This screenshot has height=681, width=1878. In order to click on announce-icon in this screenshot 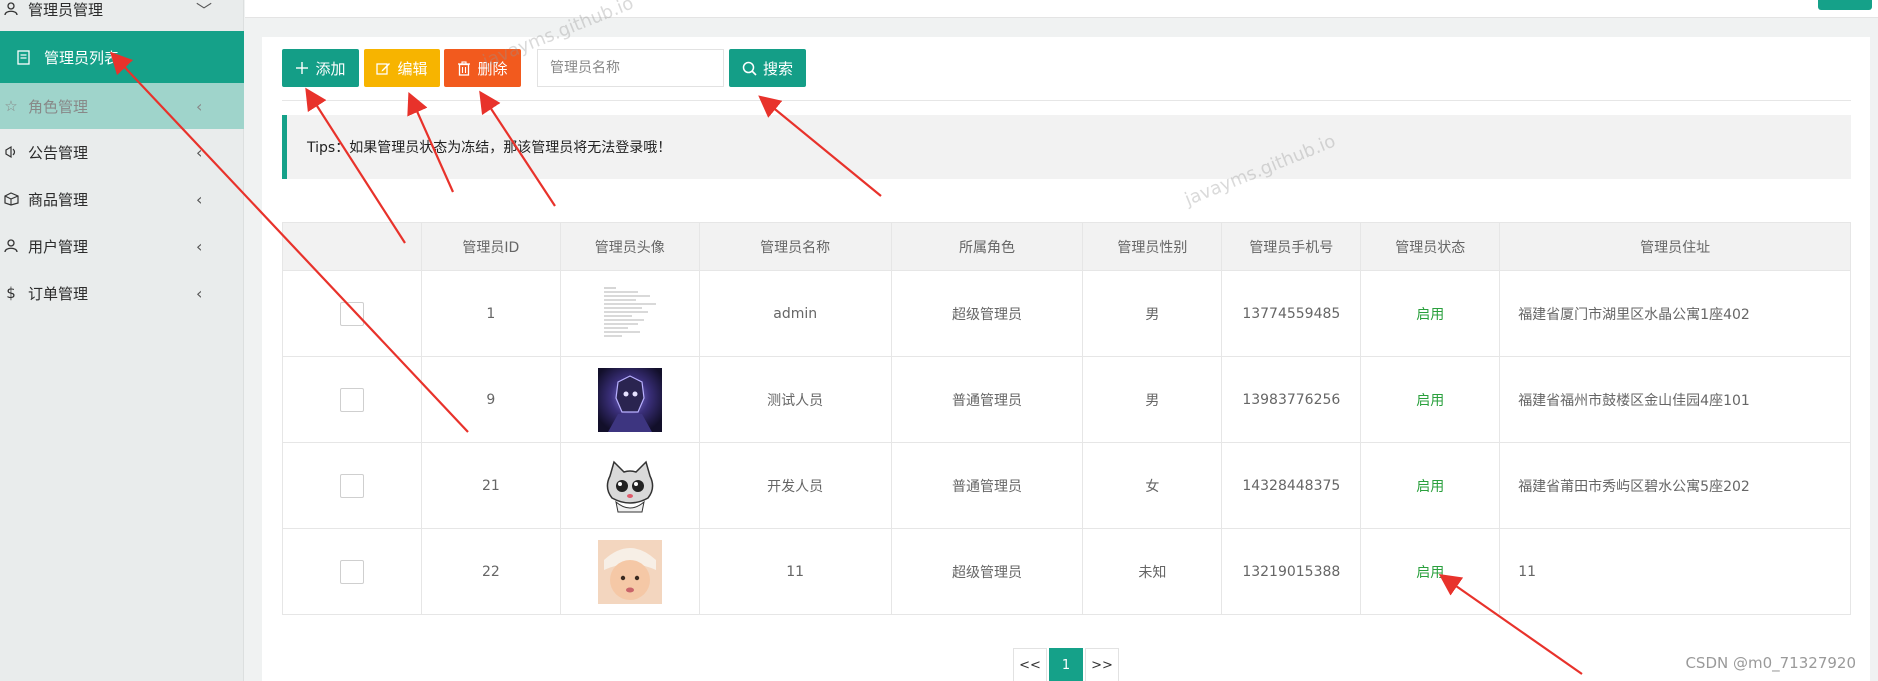, I will do `click(11, 152)`.